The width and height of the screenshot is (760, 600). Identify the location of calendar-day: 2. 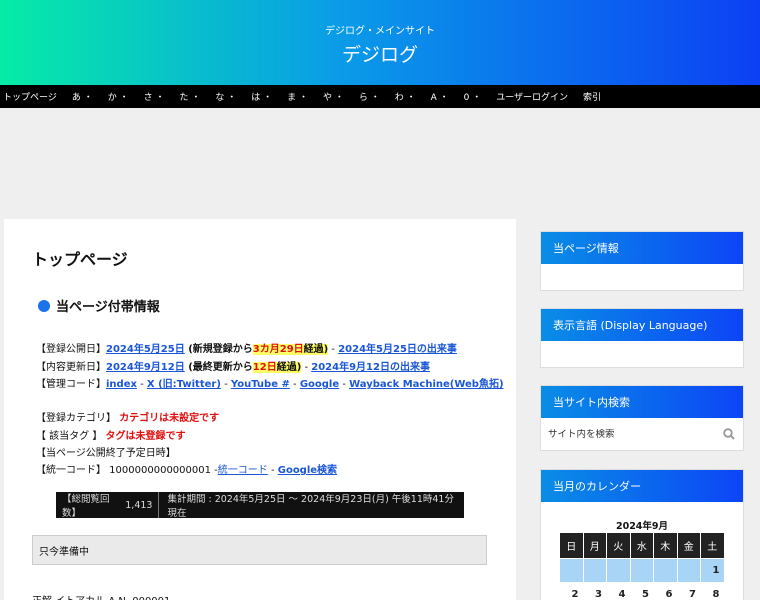
(571, 591).